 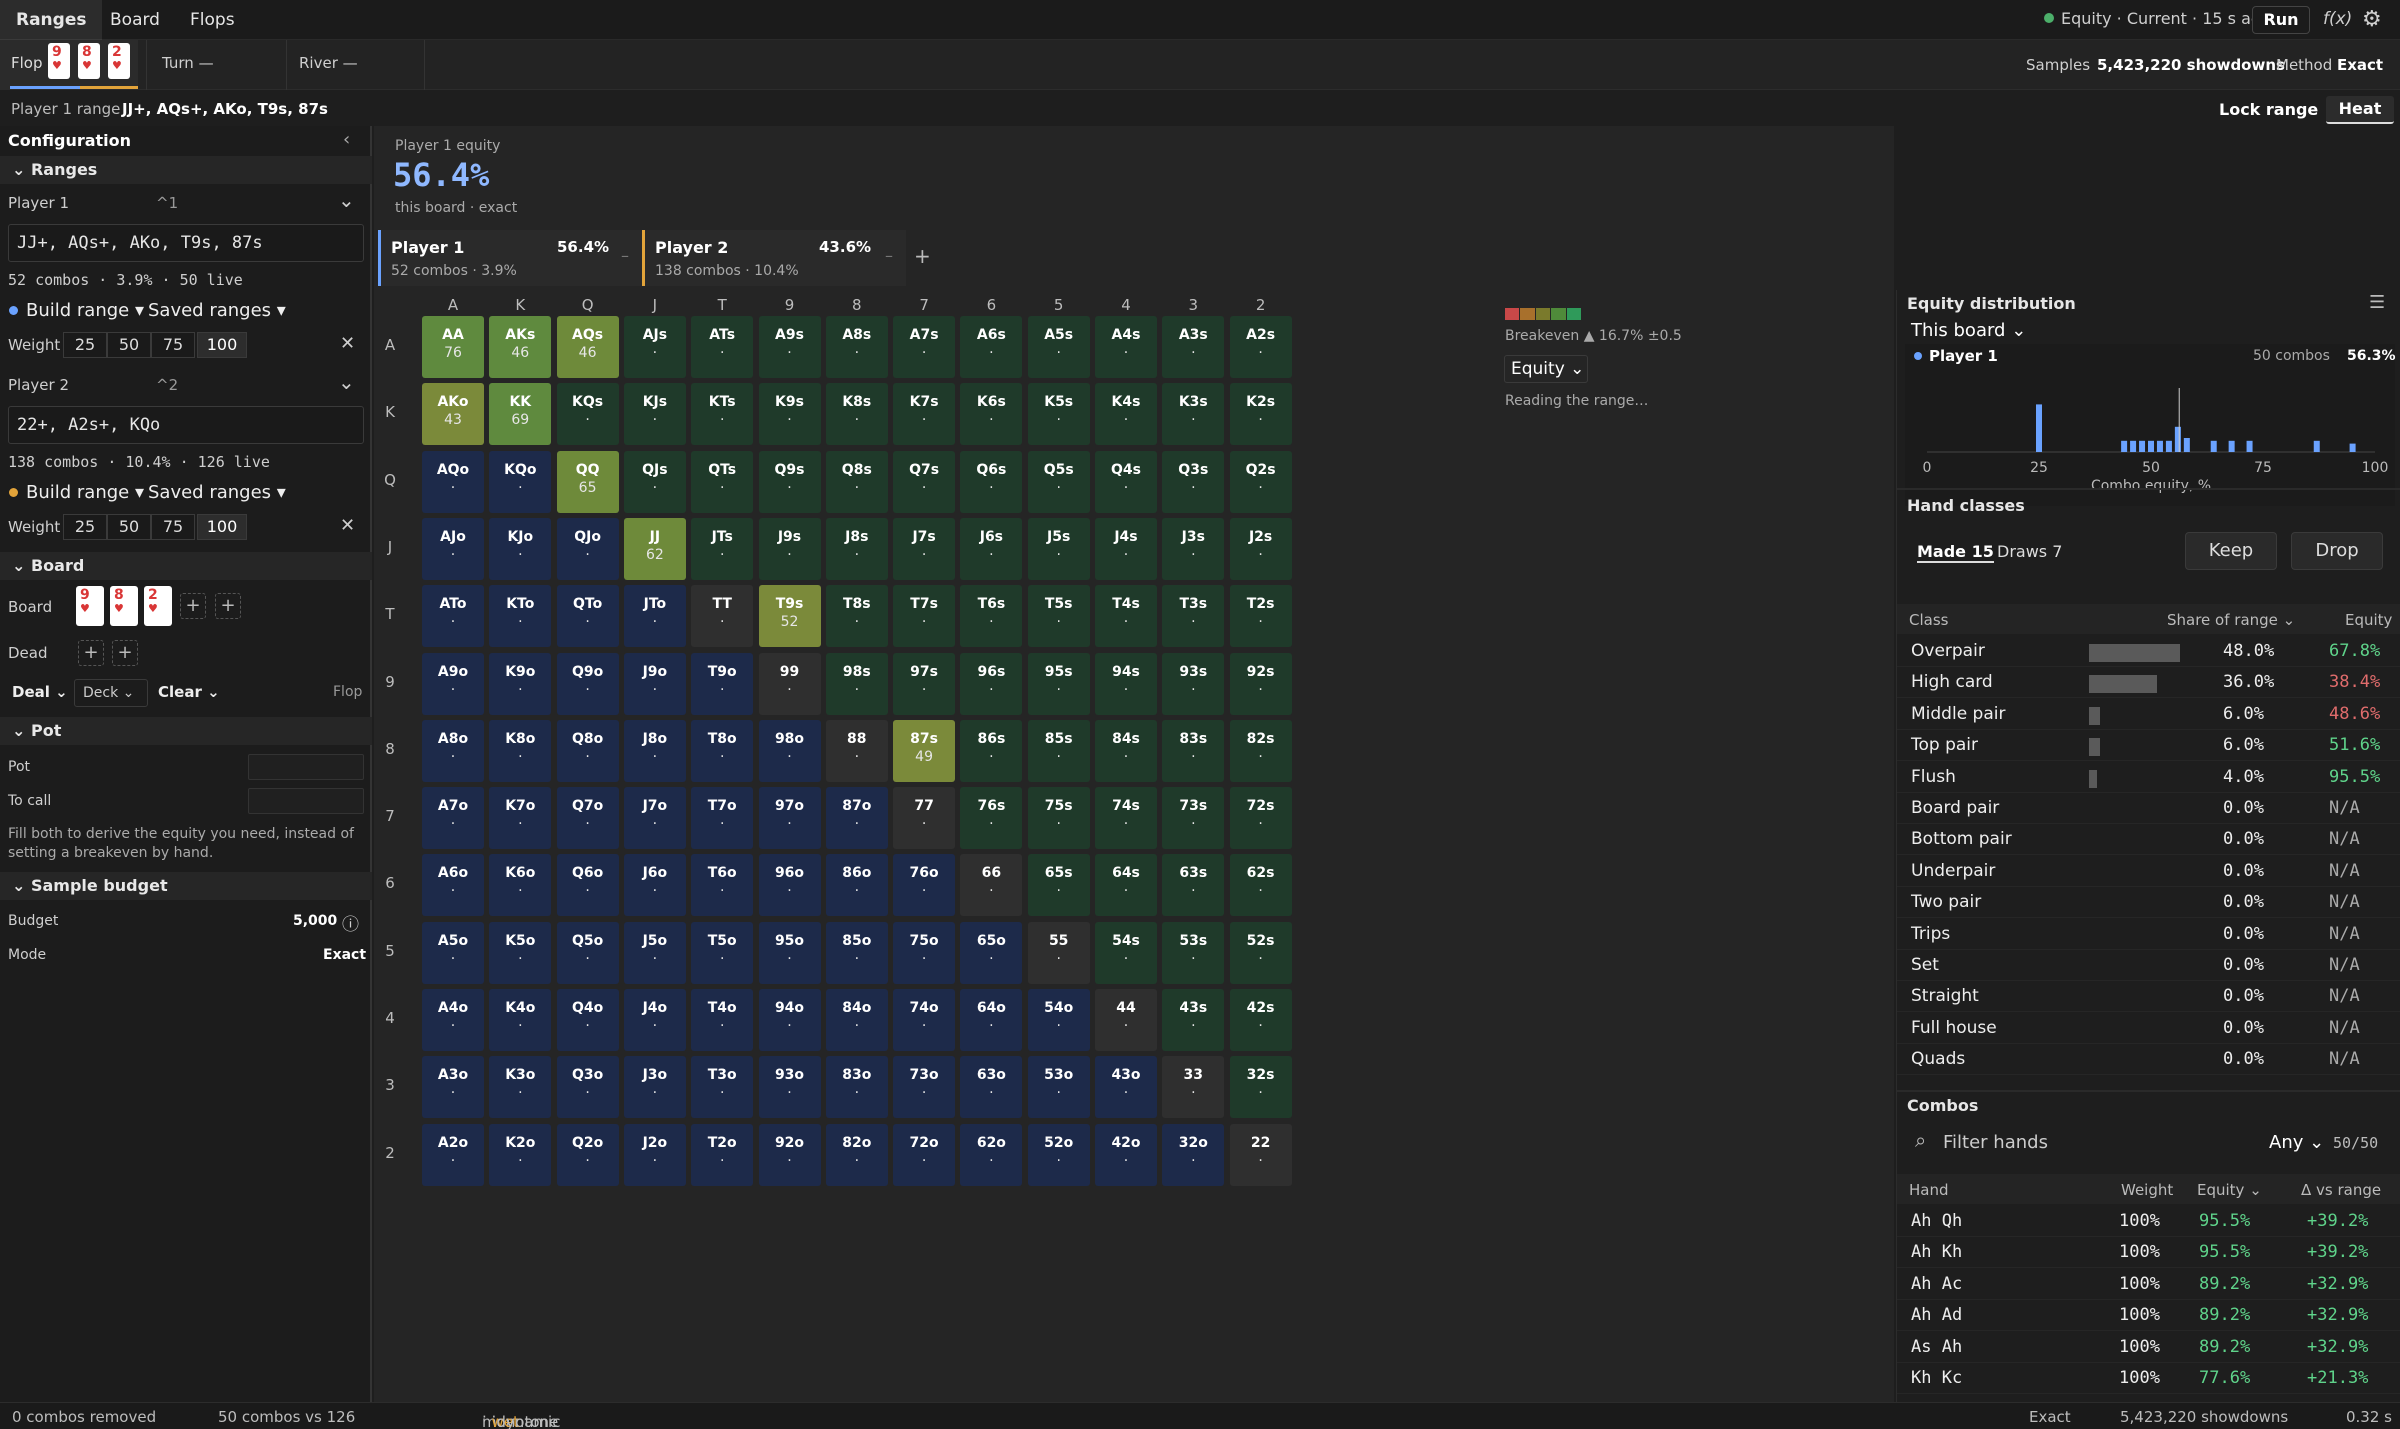 What do you see at coordinates (722, 481) in the screenshot?
I see `hand-cell-QTs: QTs ·` at bounding box center [722, 481].